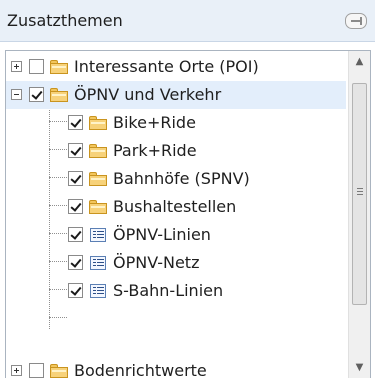 The width and height of the screenshot is (375, 378). Describe the element at coordinates (154, 122) in the screenshot. I see `tree-item-label: Bike+Ride` at that location.